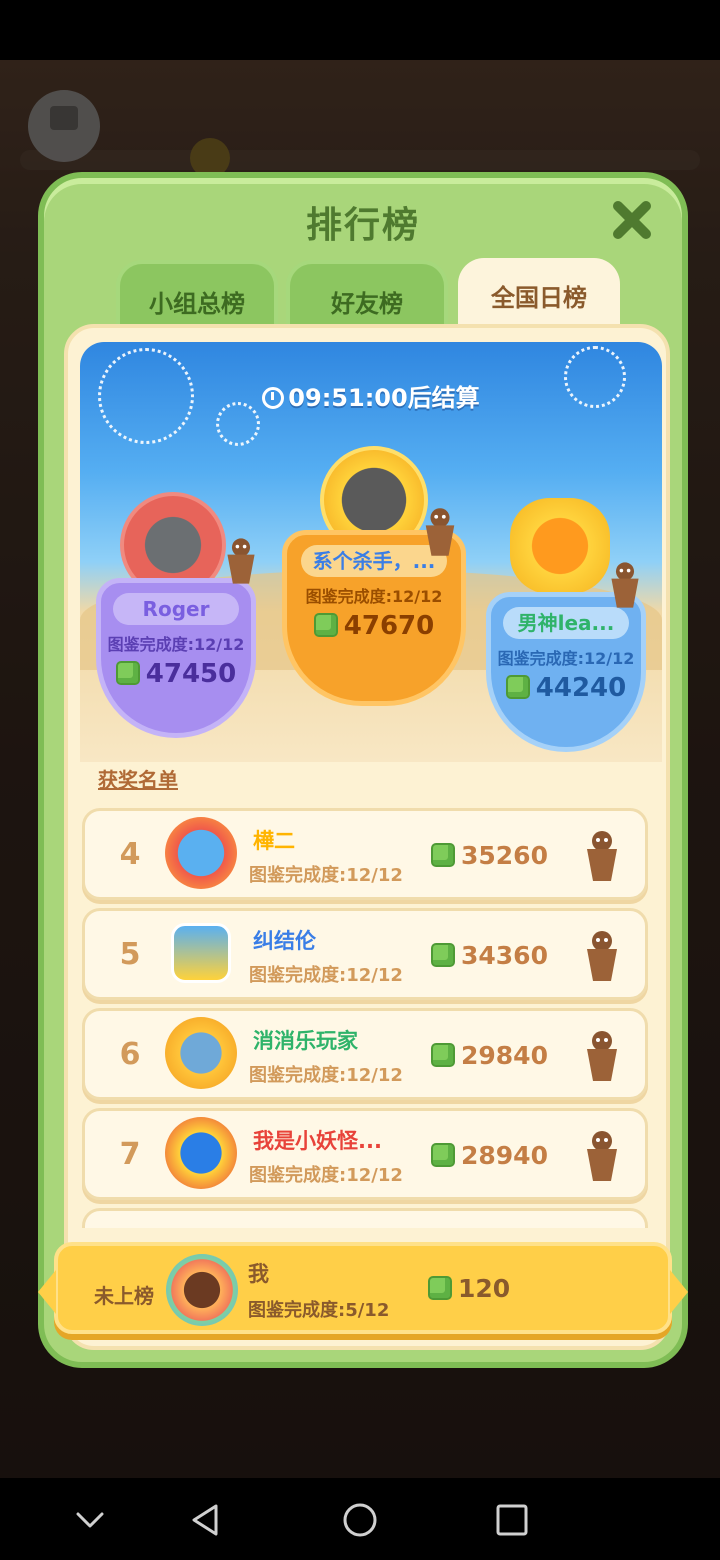  I want to click on tab-label: 小组总榜, so click(197, 304).